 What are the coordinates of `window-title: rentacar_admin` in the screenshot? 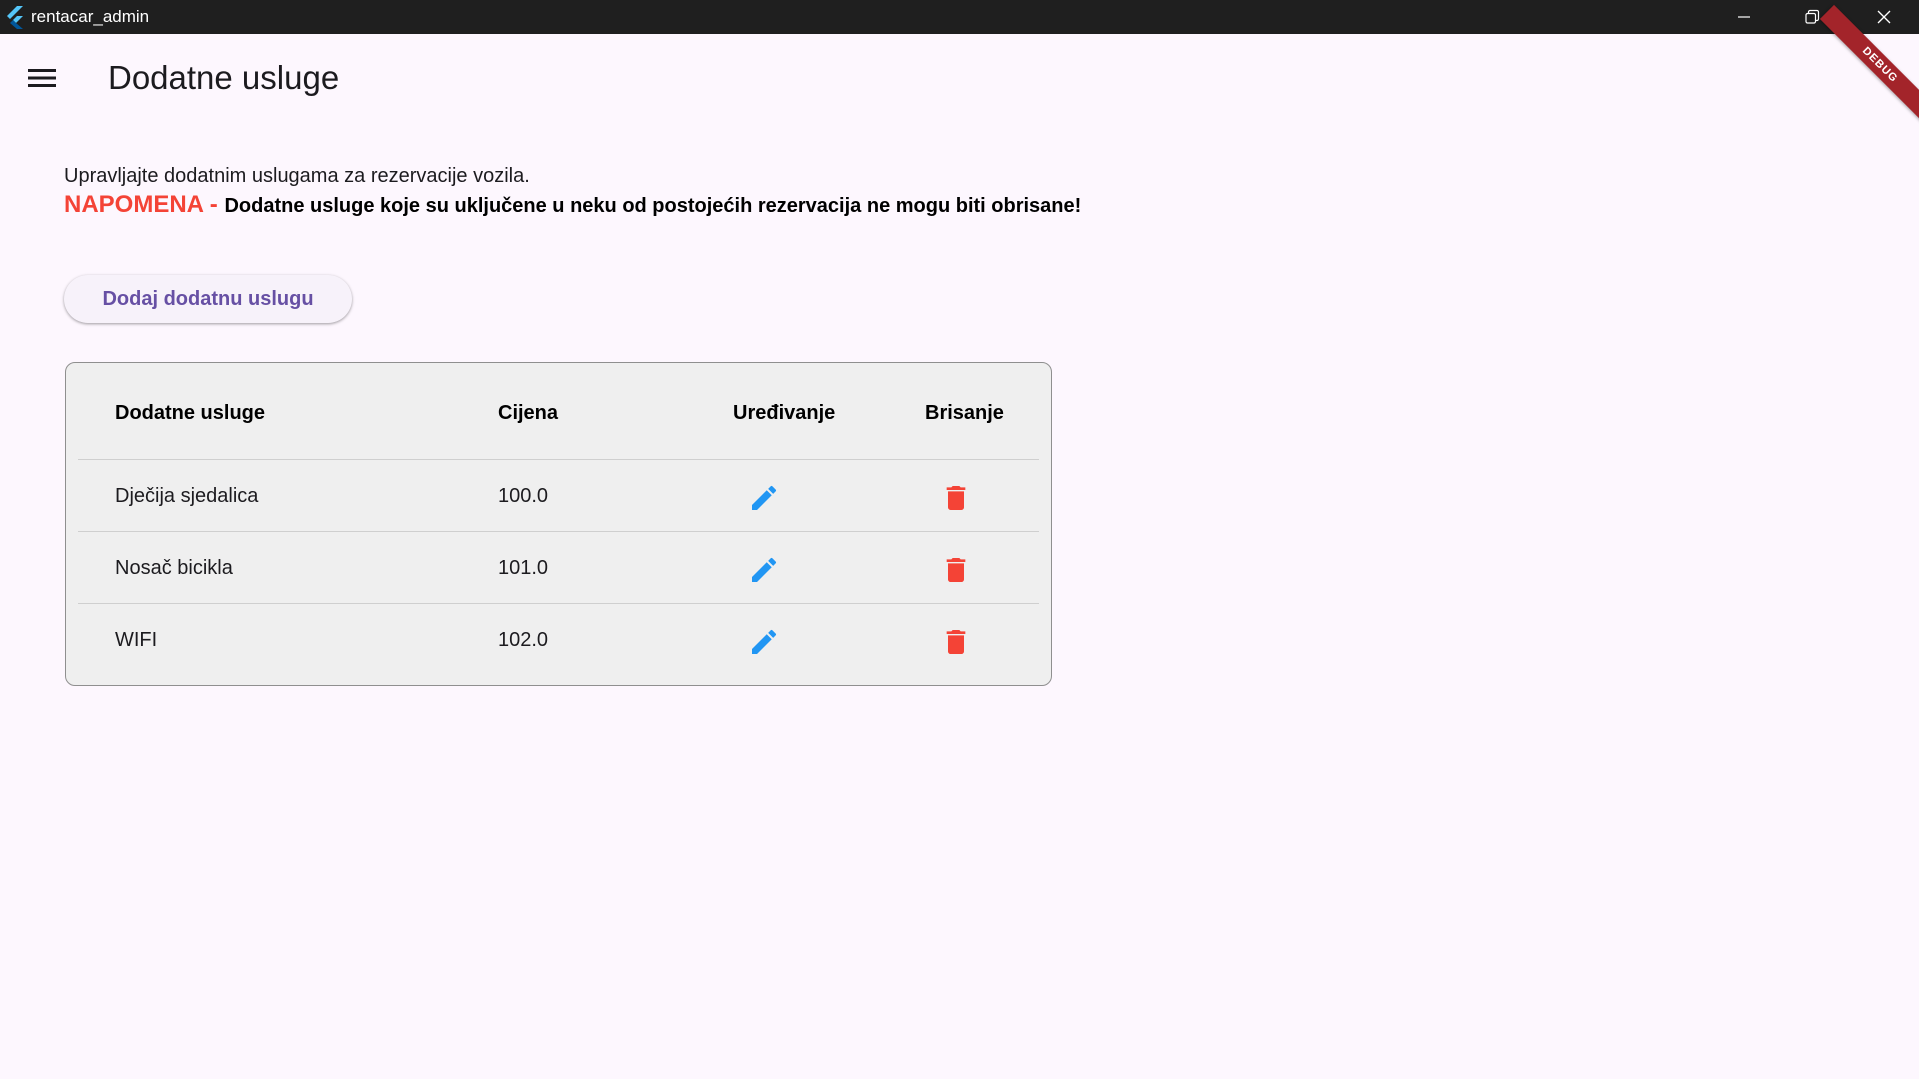 It's located at (90, 16).